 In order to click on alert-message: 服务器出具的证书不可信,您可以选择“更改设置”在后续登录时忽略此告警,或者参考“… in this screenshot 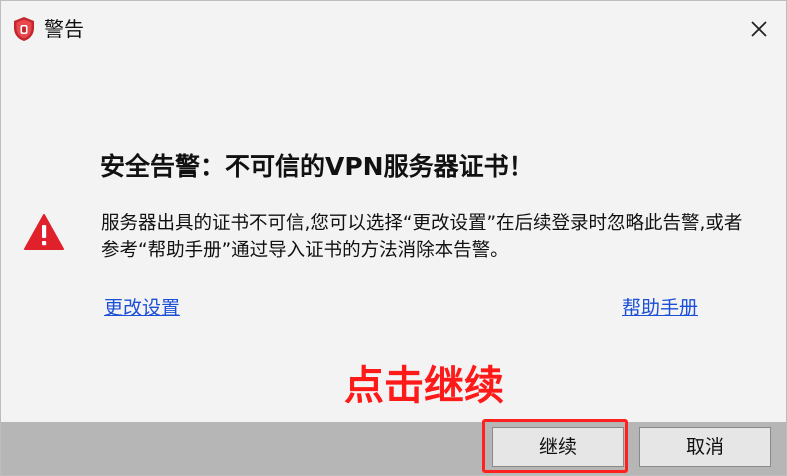, I will do `click(422, 237)`.